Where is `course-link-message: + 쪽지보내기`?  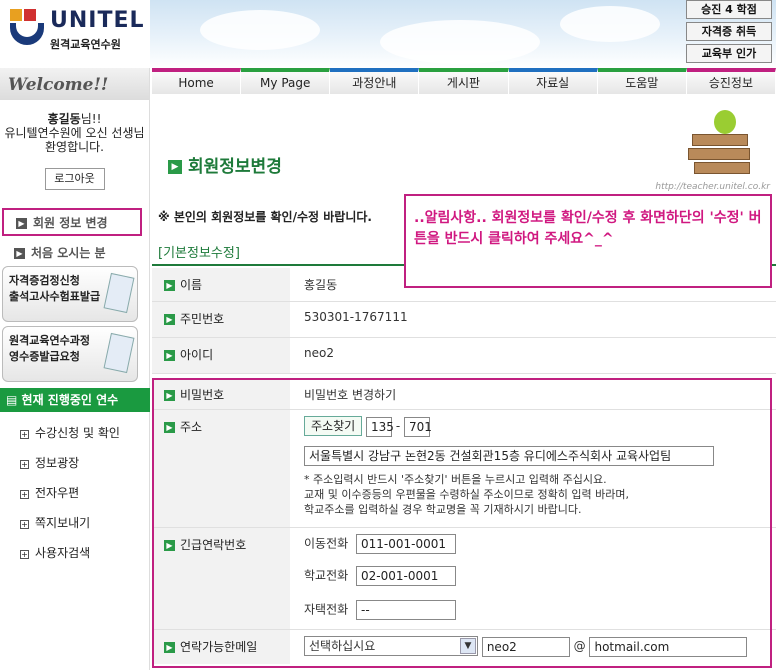 course-link-message: + 쪽지보내기 is located at coordinates (55, 522).